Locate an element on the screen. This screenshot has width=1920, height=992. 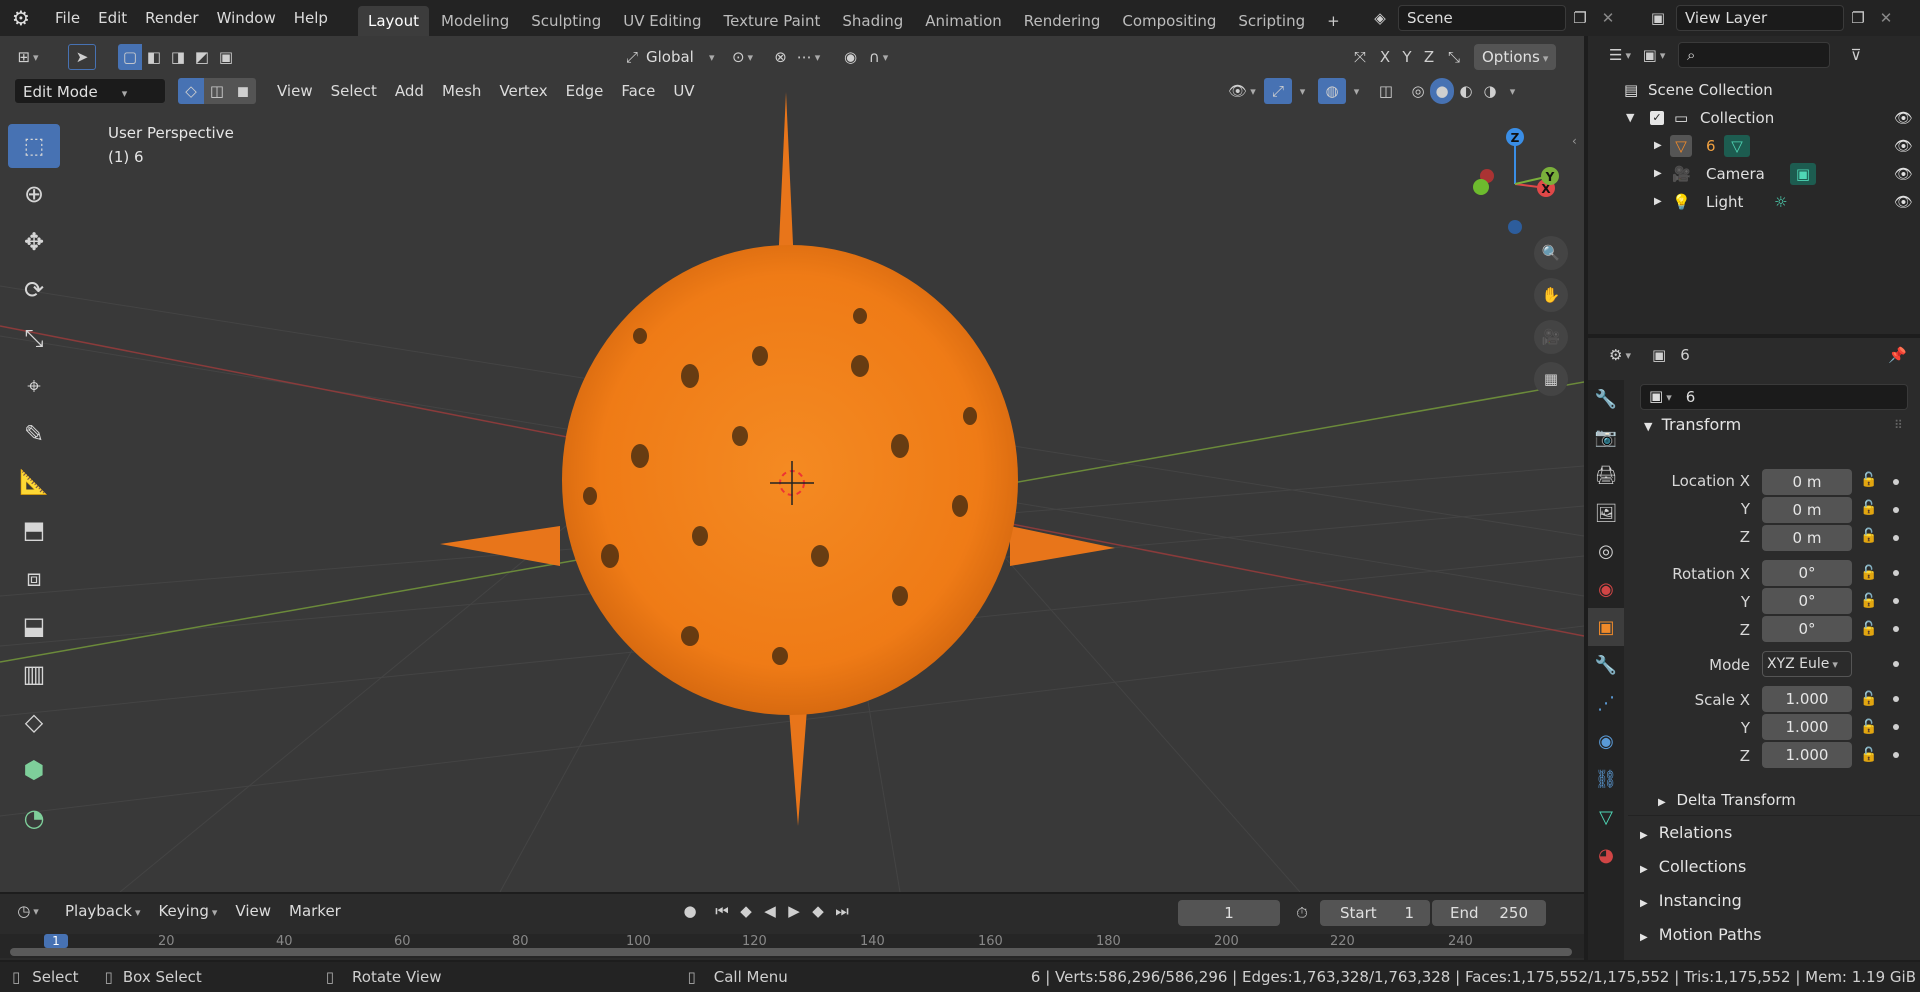
options-button: Options ▾ is located at coordinates (1515, 57).